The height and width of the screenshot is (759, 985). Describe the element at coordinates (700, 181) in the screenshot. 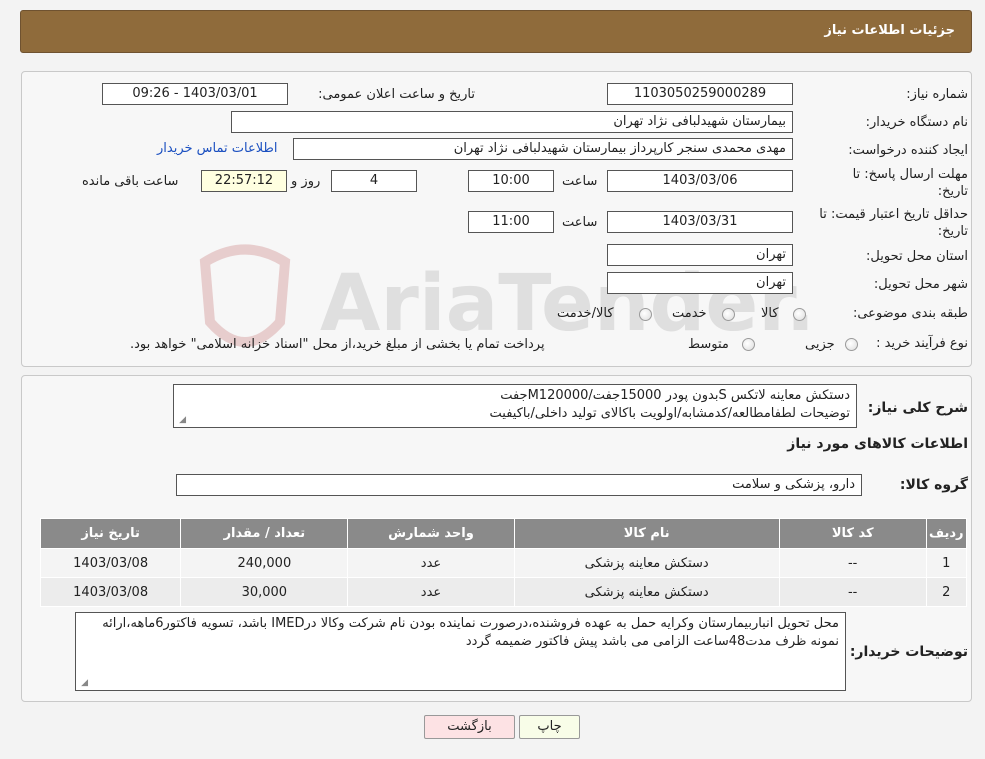

I see `deadline-date-field: 1403/03/06` at that location.